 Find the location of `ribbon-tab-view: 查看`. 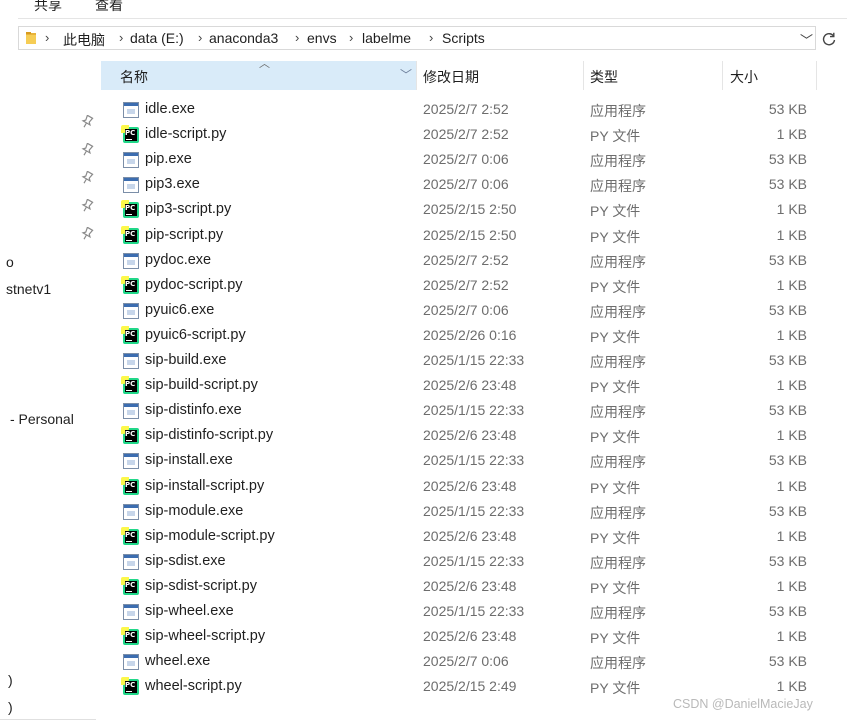

ribbon-tab-view: 查看 is located at coordinates (109, 7).